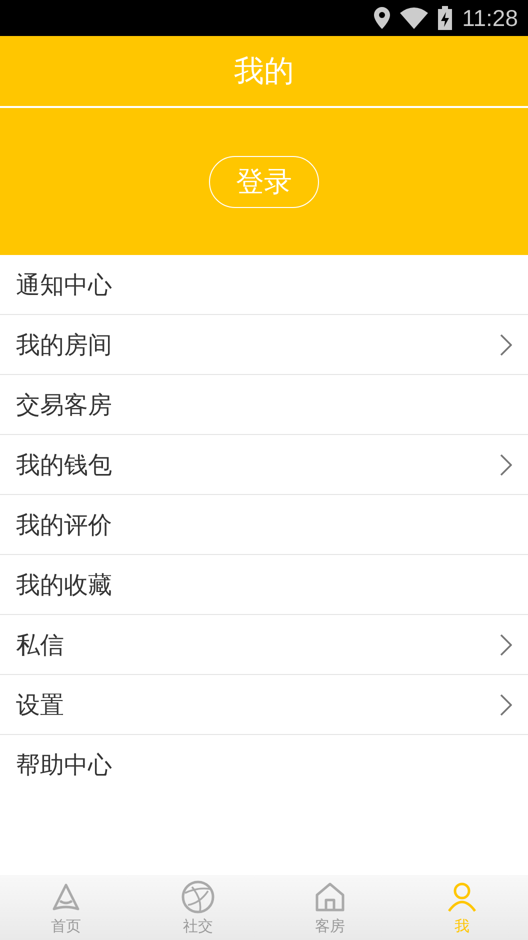  I want to click on menu-item-label: 帮助中心, so click(64, 765).